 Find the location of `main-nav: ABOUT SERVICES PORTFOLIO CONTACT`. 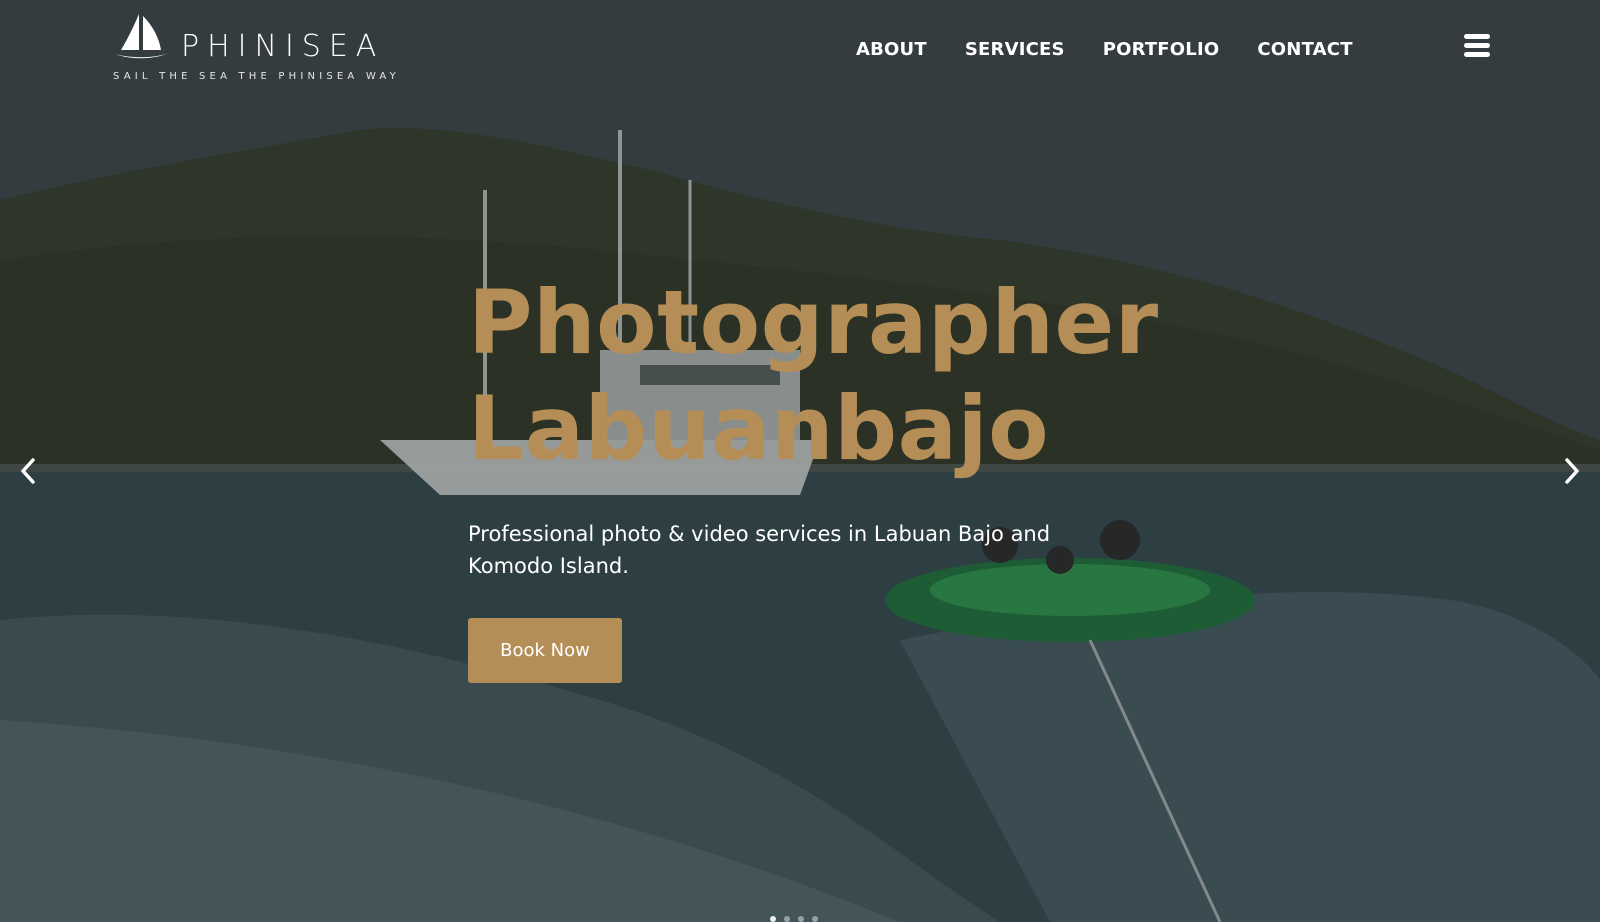

main-nav: ABOUT SERVICES PORTFOLIO CONTACT is located at coordinates (1123, 50).